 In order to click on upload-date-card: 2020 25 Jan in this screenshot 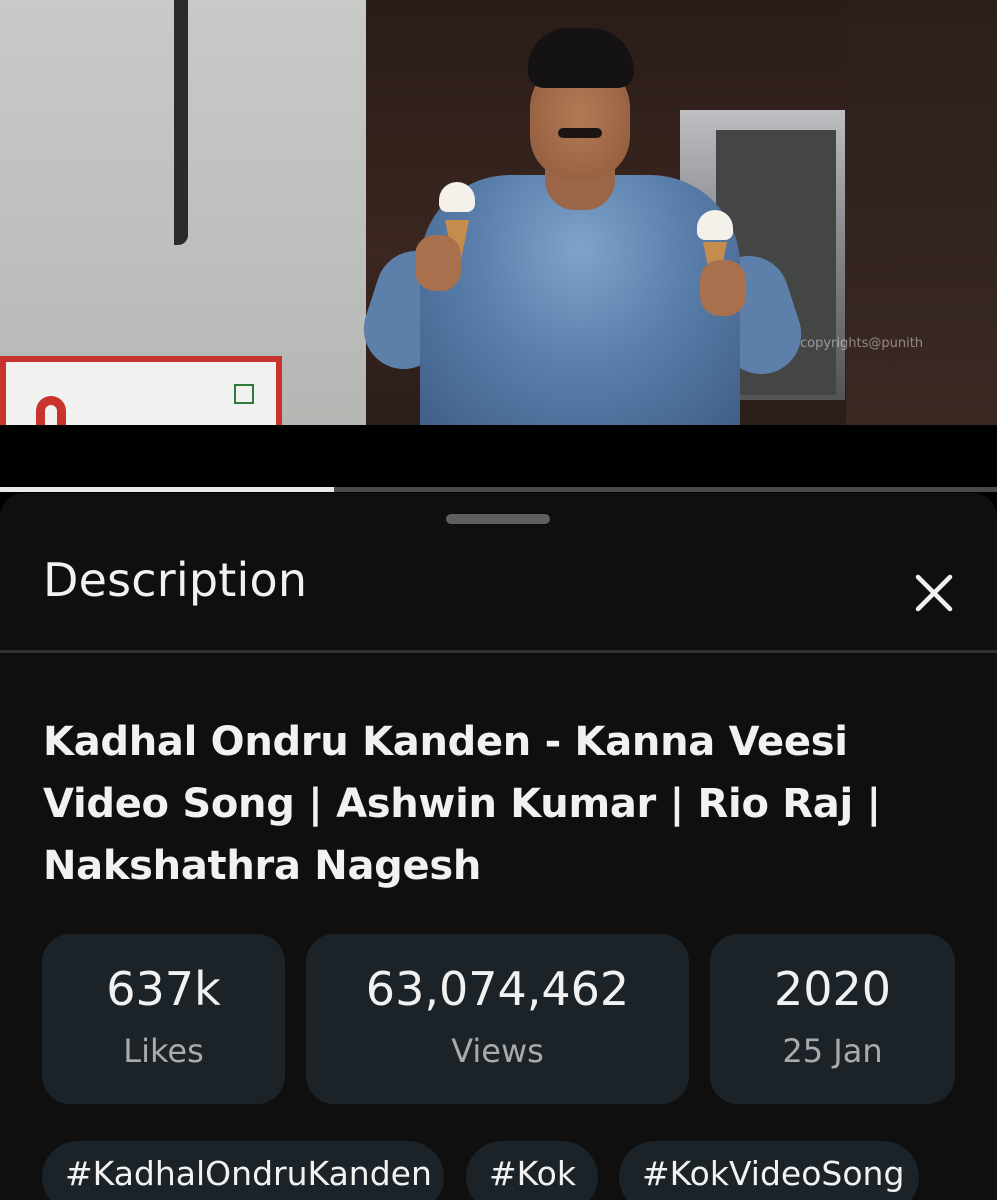, I will do `click(832, 1019)`.